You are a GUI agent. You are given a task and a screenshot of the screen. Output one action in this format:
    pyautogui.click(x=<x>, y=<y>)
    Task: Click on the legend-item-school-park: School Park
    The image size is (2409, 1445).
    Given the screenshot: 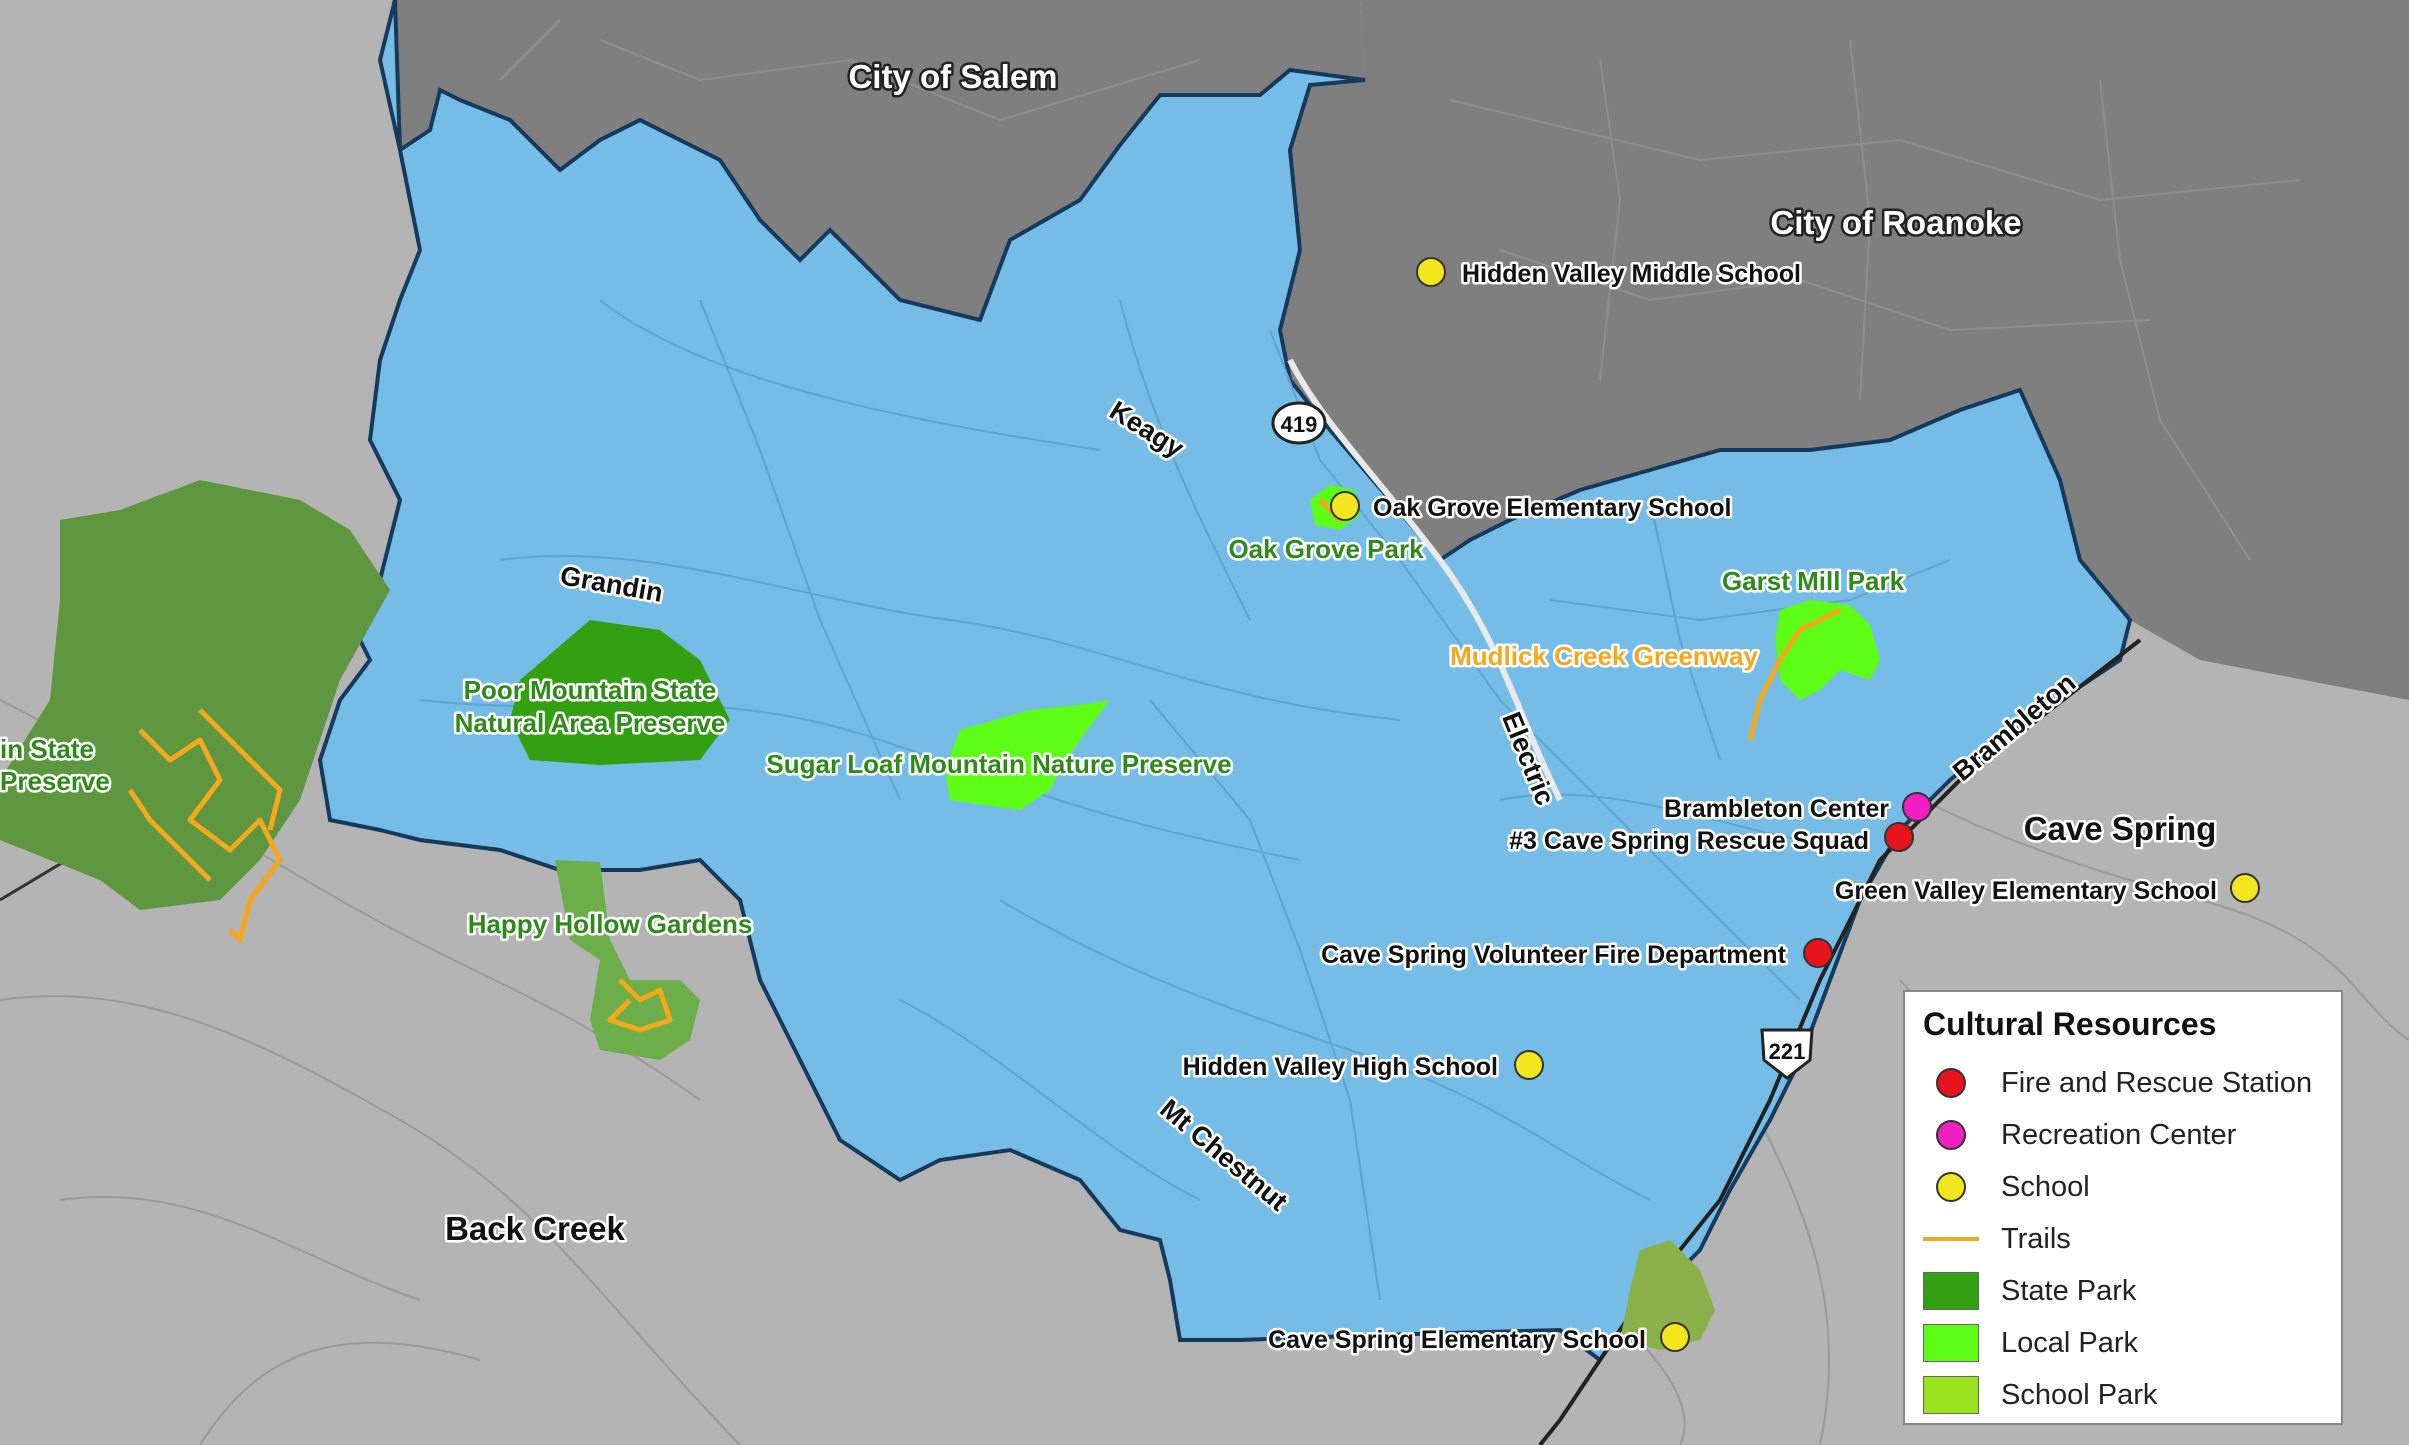 What is the action you would take?
    pyautogui.click(x=2123, y=1395)
    